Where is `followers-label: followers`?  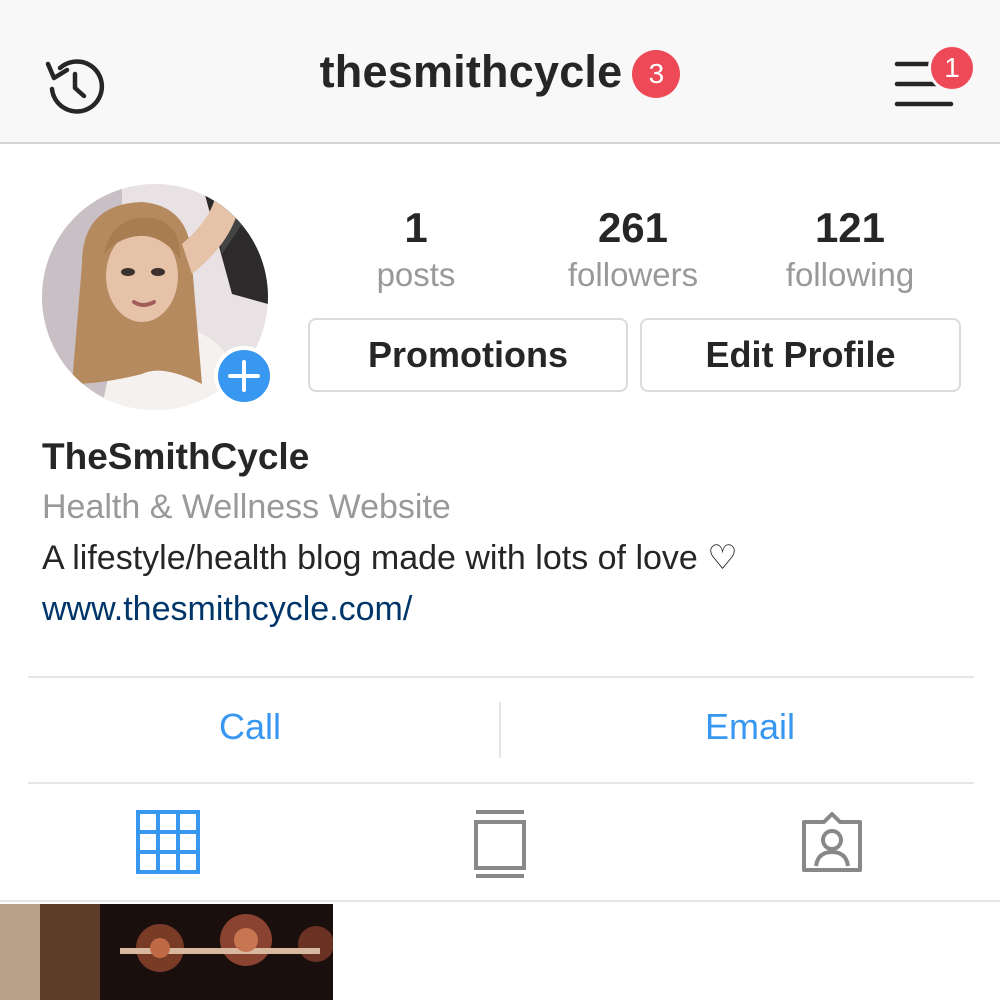 followers-label: followers is located at coordinates (633, 274).